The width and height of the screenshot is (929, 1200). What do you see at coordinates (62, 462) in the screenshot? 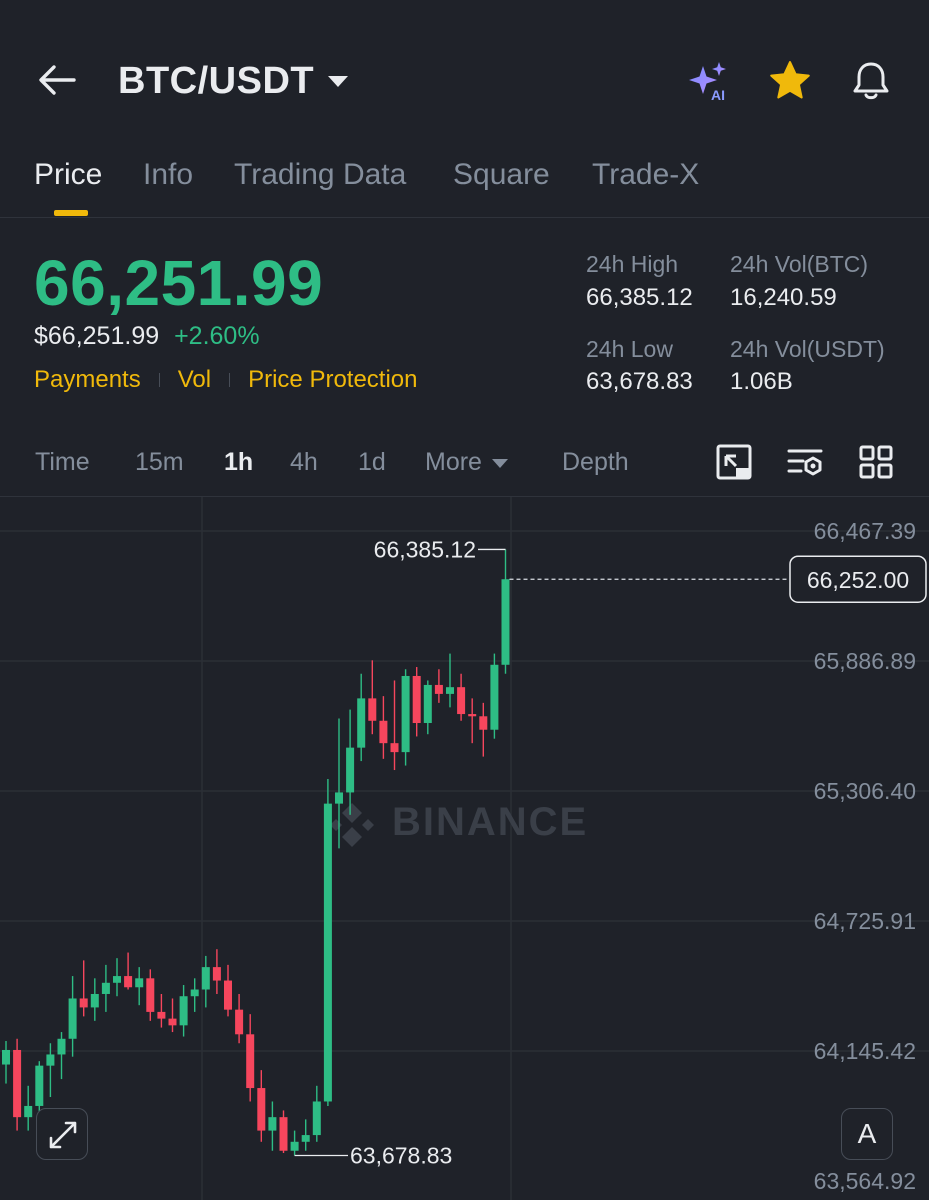
I see `timeframe-time: Time` at bounding box center [62, 462].